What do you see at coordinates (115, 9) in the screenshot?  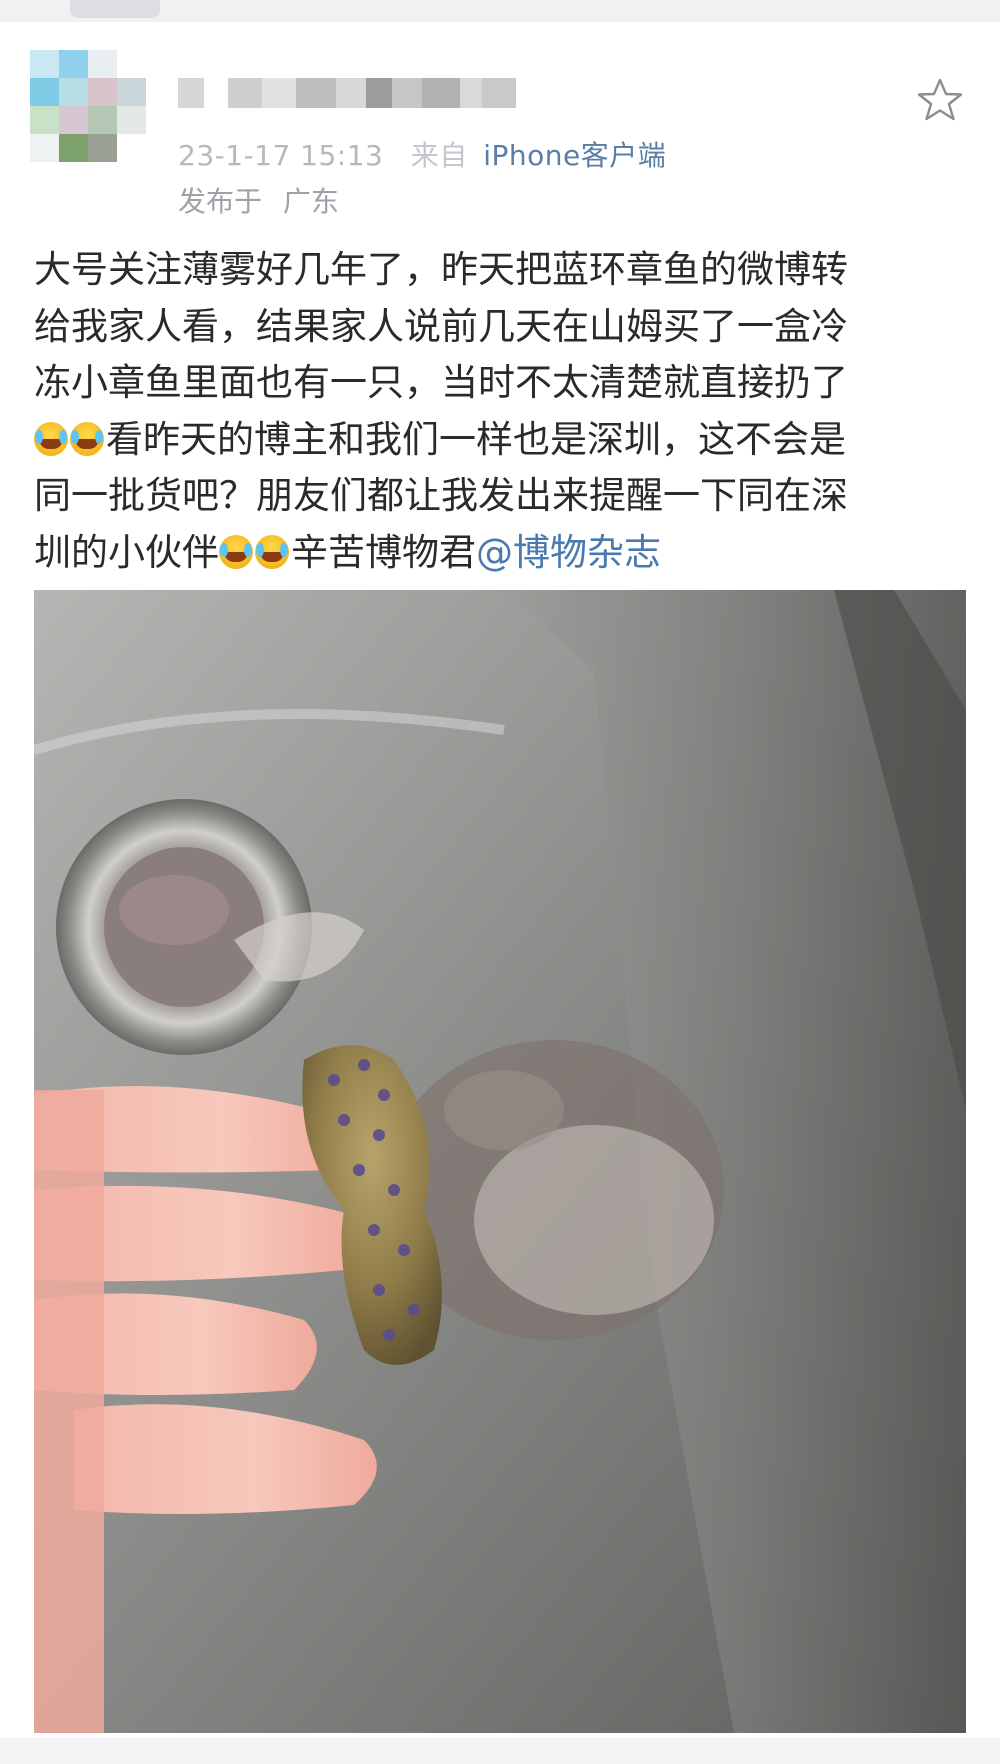 I see `status-bar-blur` at bounding box center [115, 9].